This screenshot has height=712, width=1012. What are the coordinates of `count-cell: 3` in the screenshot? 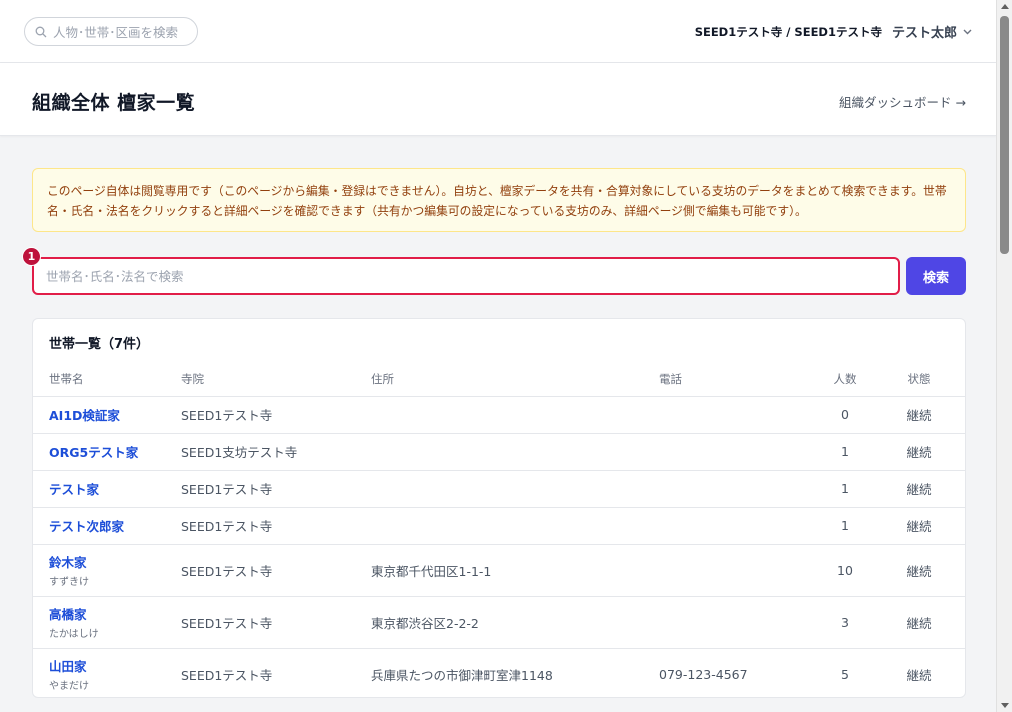 It's located at (845, 622).